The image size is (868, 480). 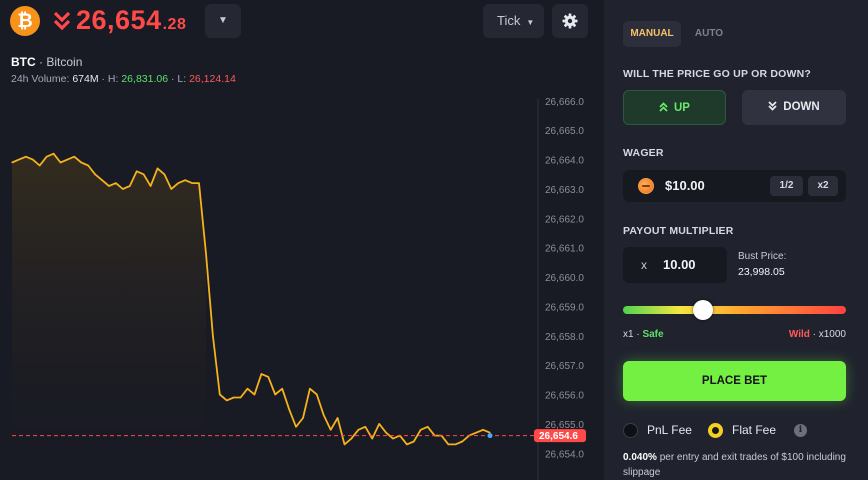 What do you see at coordinates (679, 265) in the screenshot?
I see `multiplier-value: 10.00` at bounding box center [679, 265].